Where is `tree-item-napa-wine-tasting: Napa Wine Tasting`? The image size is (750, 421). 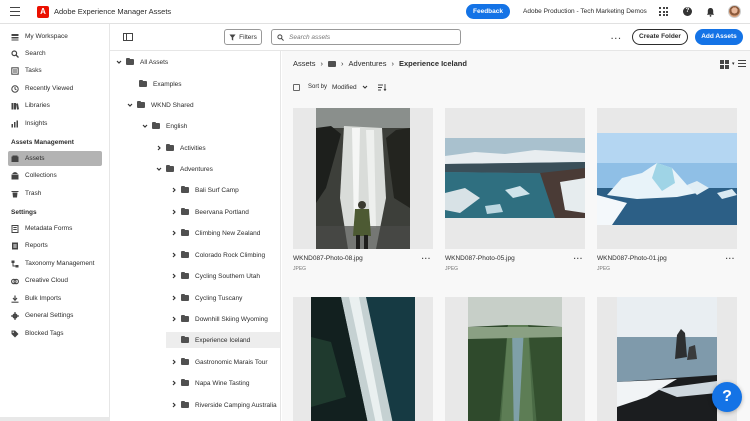
tree-item-napa-wine-tasting: Napa Wine Tasting is located at coordinates (223, 383).